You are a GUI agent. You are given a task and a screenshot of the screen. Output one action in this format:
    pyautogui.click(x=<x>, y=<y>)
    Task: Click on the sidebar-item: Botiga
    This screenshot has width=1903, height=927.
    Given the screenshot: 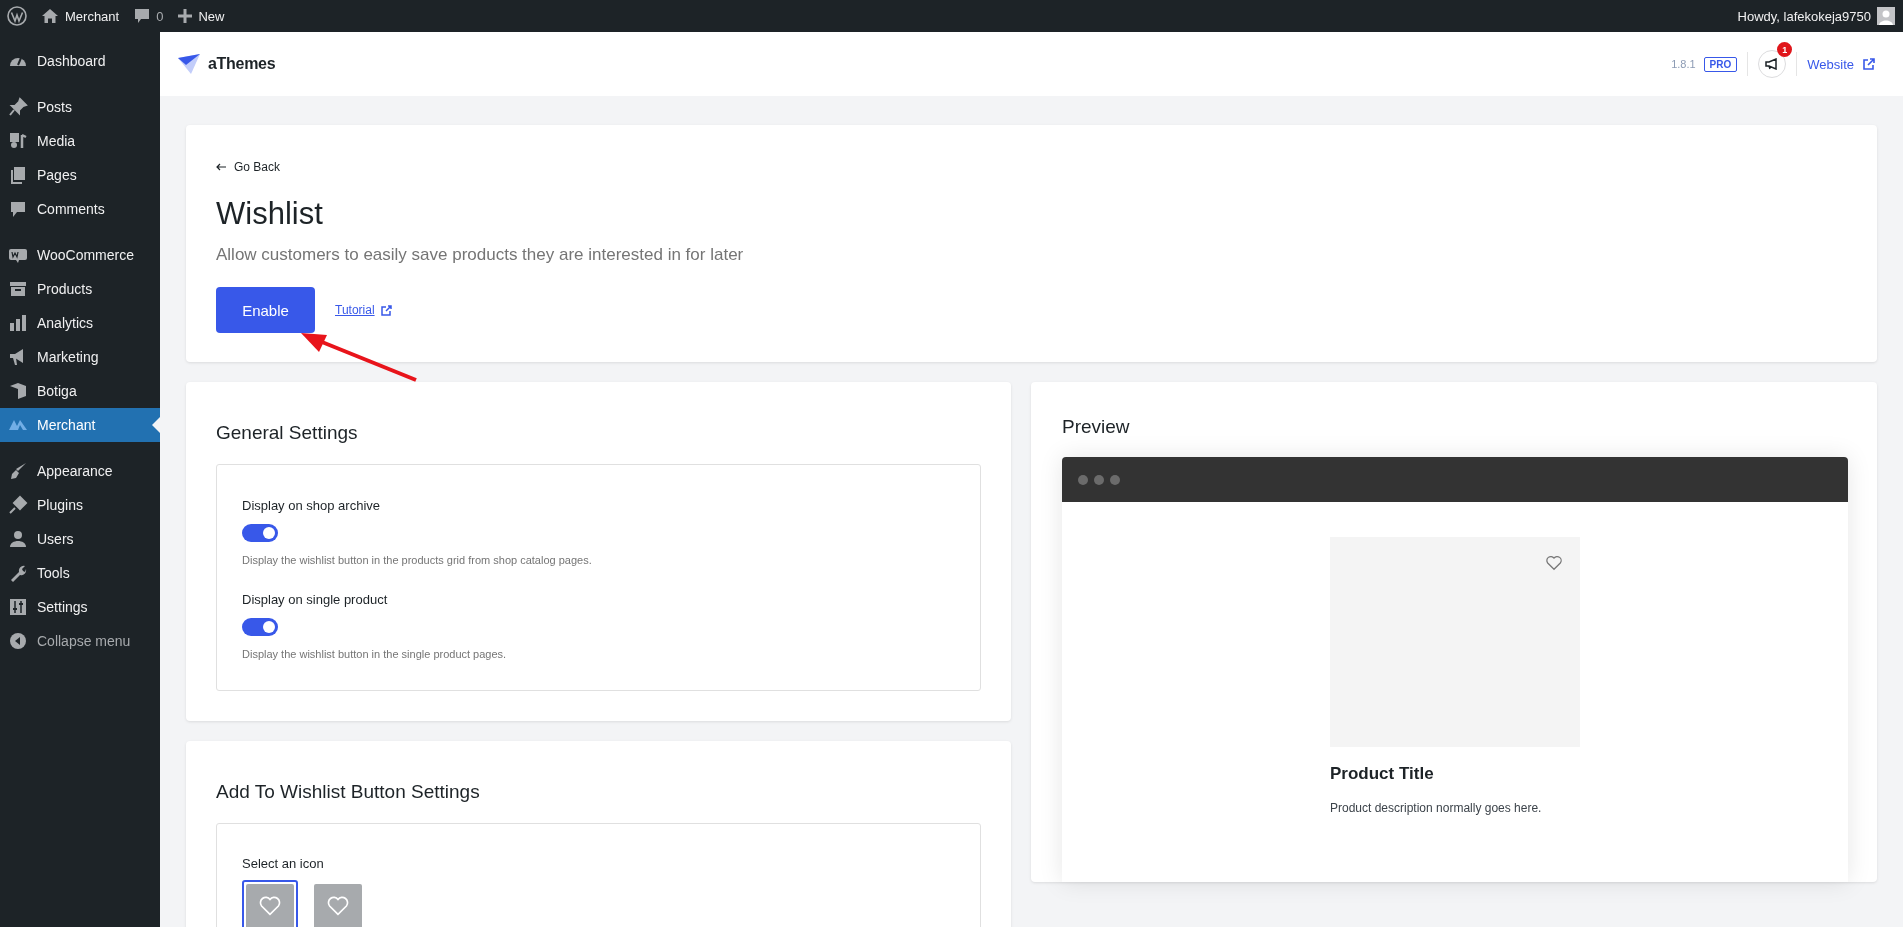 What is the action you would take?
    pyautogui.click(x=80, y=391)
    